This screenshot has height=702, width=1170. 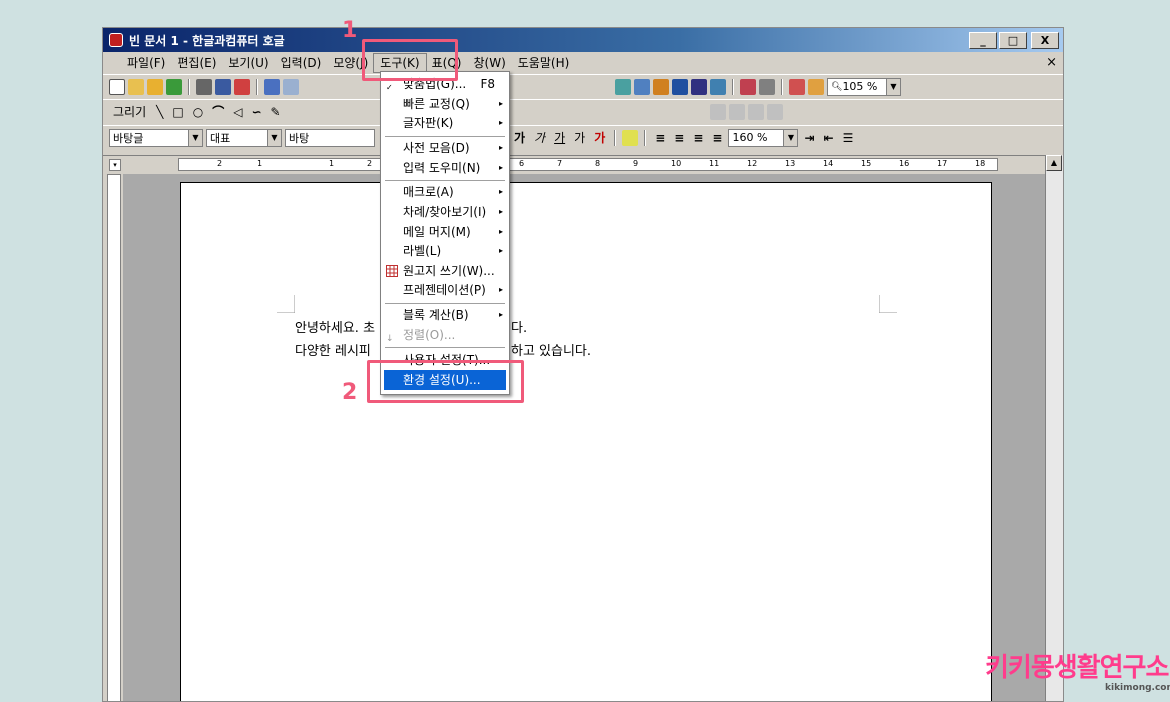 What do you see at coordinates (767, 86) in the screenshot?
I see `copy-format-icon` at bounding box center [767, 86].